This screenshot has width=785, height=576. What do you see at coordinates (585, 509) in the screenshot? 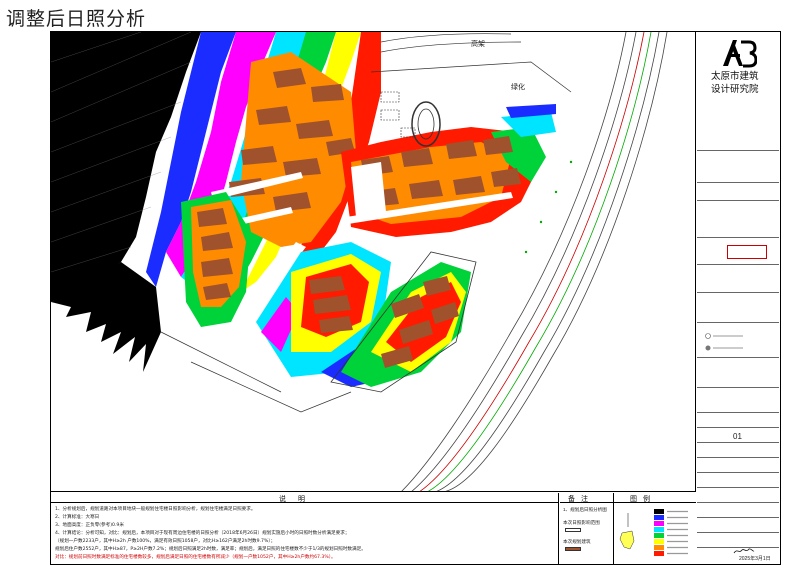
I see `legend-item-1: 1、规划后日照分析图` at bounding box center [585, 509].